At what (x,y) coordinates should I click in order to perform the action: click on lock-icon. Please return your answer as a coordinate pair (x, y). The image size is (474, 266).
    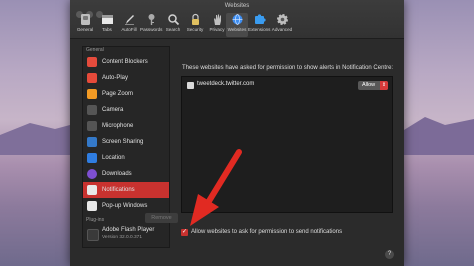
    Looking at the image, I should click on (195, 19).